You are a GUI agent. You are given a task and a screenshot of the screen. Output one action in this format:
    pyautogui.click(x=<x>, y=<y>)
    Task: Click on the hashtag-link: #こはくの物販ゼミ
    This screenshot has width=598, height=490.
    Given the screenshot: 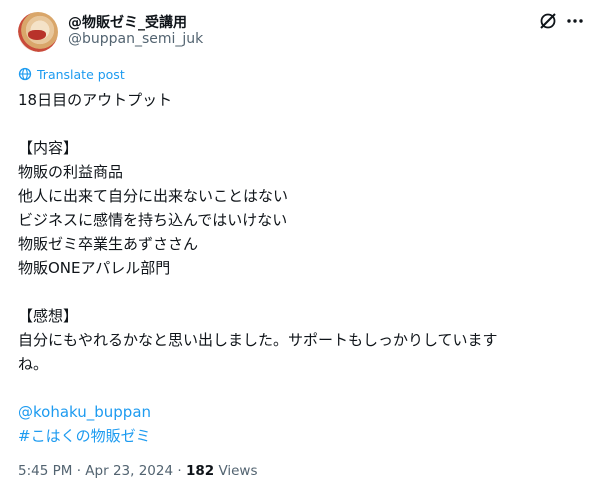 What is the action you would take?
    pyautogui.click(x=298, y=436)
    